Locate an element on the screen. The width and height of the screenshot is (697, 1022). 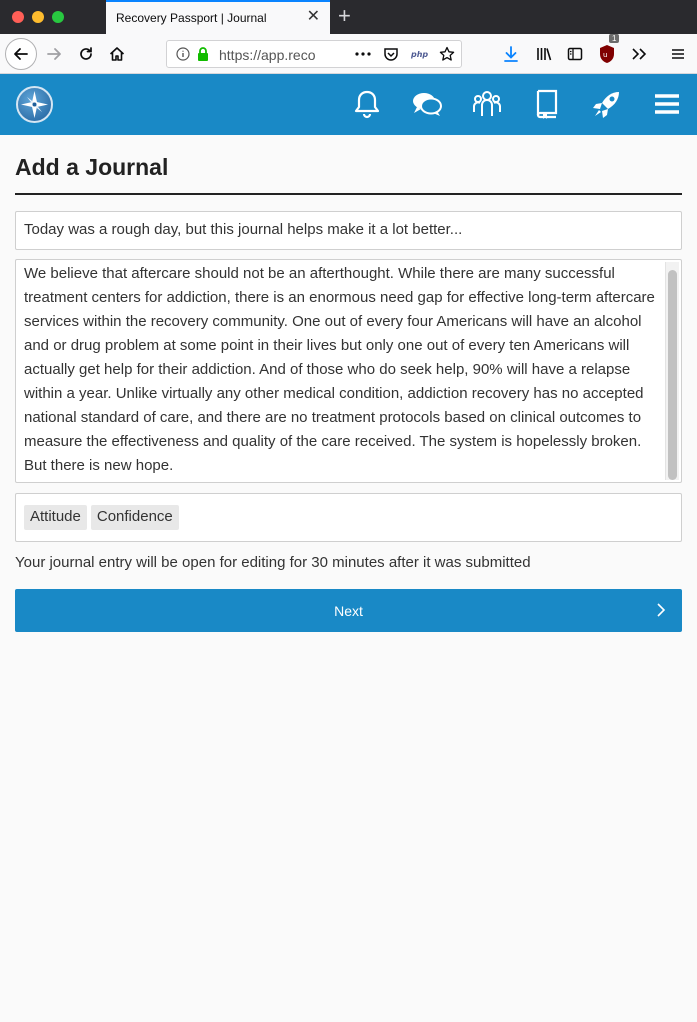
chevron-right-icon is located at coordinates (661, 610).